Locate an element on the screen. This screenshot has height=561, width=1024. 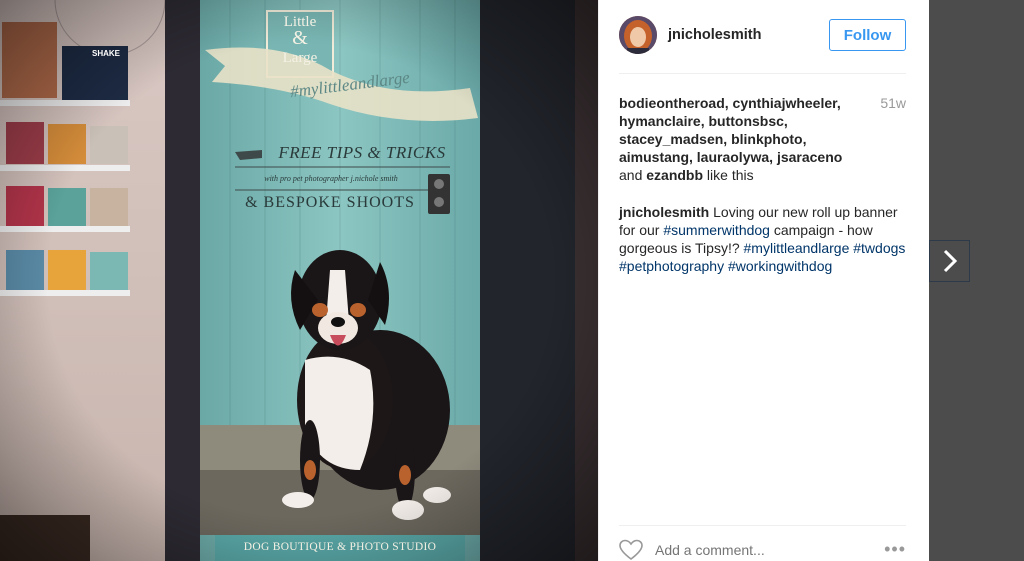
next-post-button is located at coordinates (949, 261).